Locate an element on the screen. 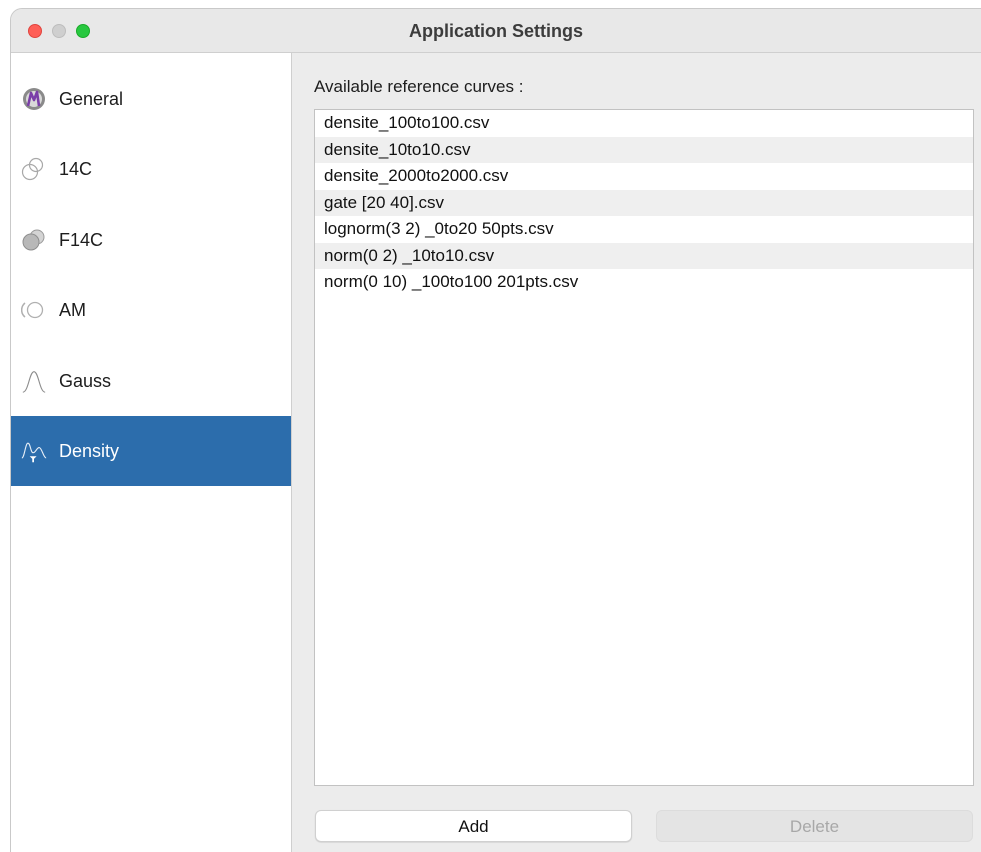 The width and height of the screenshot is (981, 852). bell-curve-icon is located at coordinates (34, 381).